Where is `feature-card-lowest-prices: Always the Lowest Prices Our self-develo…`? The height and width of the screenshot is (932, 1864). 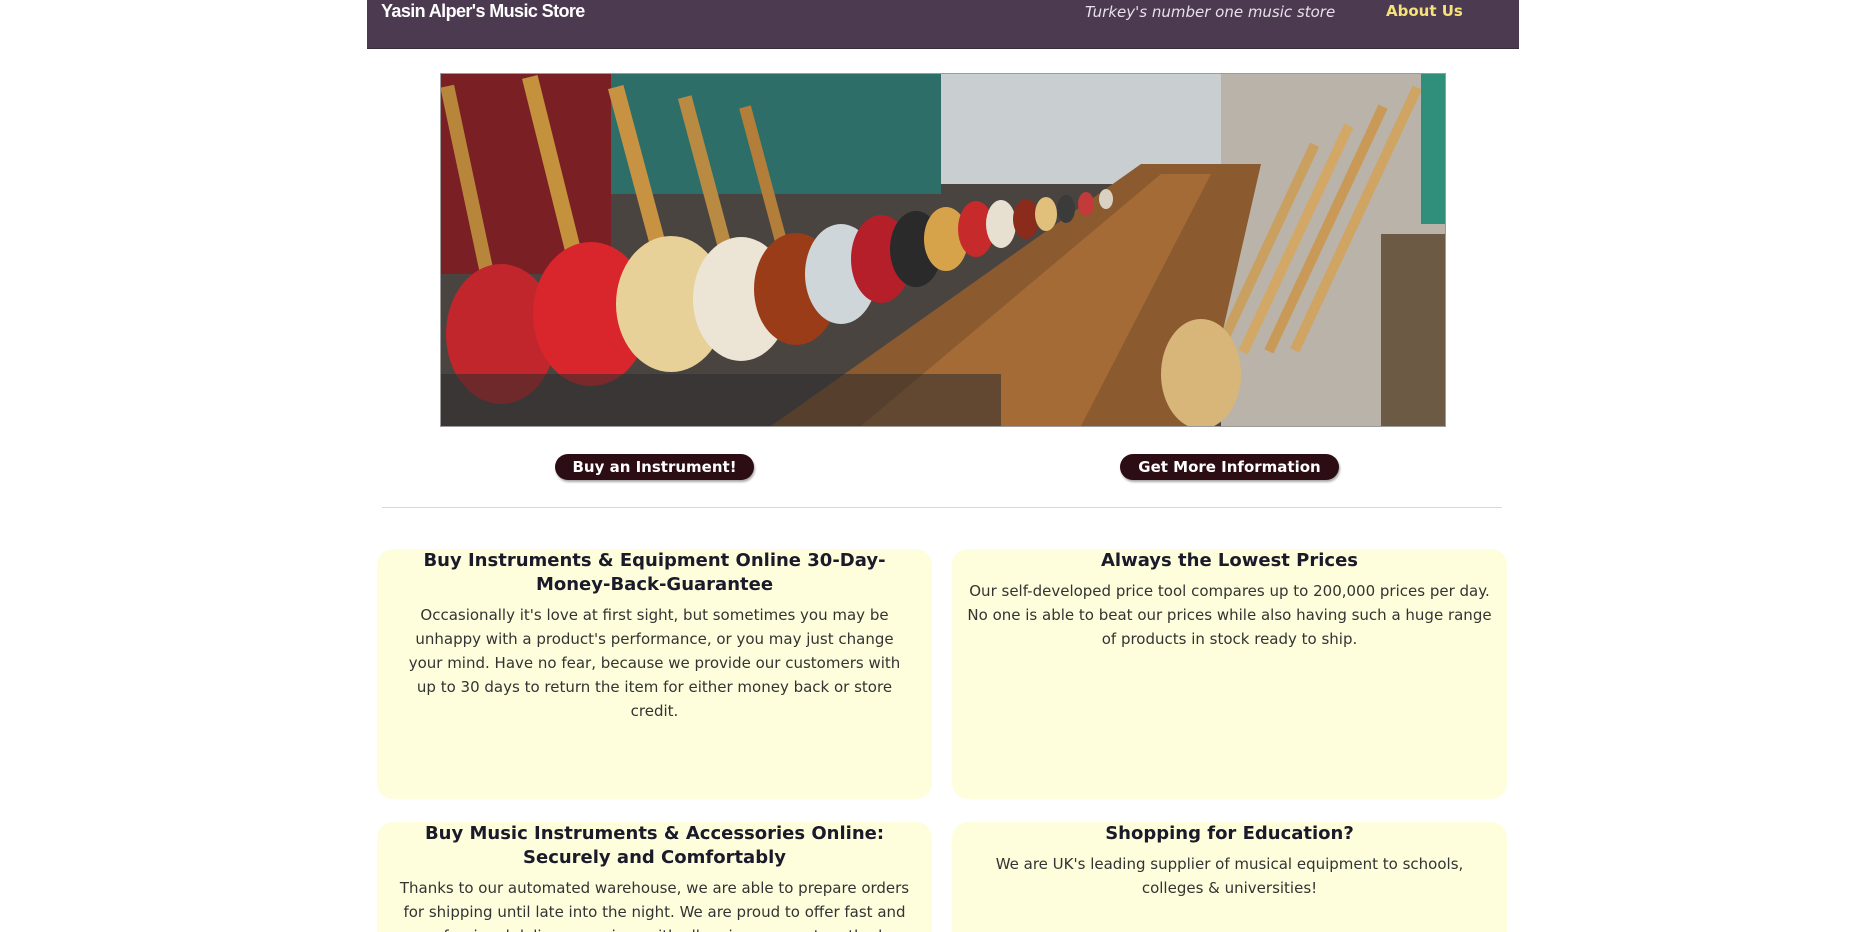
feature-card-lowest-prices: Always the Lowest Prices Our self-develo… is located at coordinates (1229, 674).